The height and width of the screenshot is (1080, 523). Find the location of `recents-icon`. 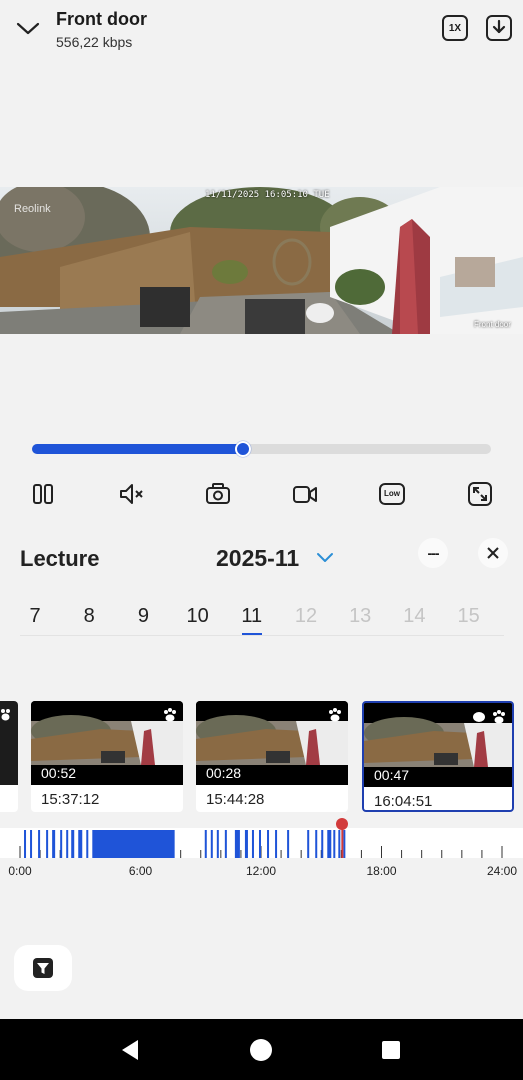

recents-icon is located at coordinates (391, 1050).